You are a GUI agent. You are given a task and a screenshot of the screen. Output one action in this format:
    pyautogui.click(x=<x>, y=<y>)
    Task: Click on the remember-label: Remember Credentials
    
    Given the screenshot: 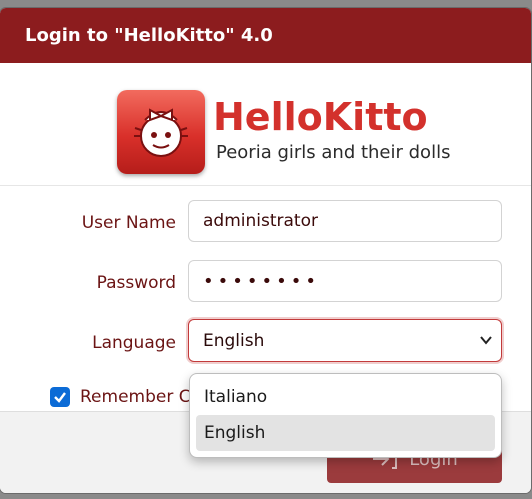 What is the action you would take?
    pyautogui.click(x=137, y=397)
    